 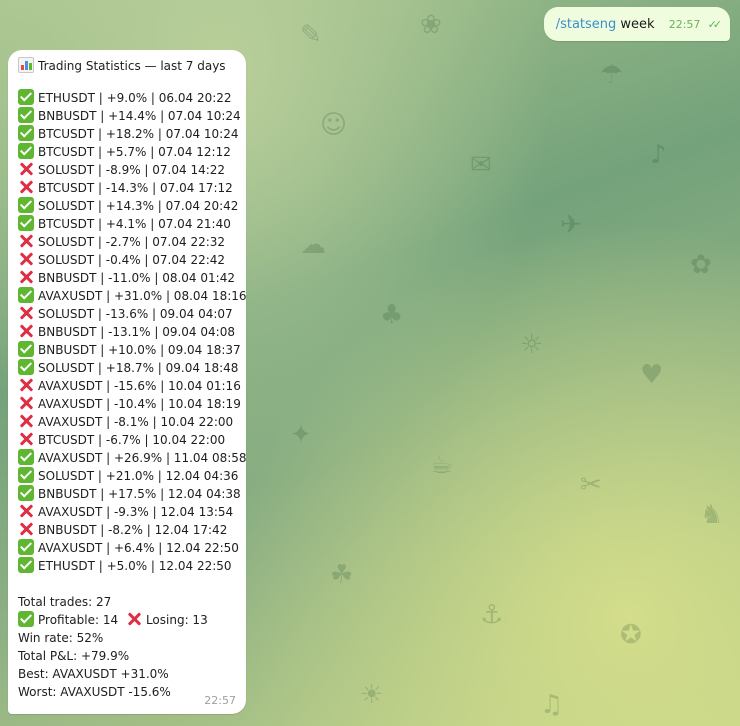 I want to click on trade-text: BNBUSDT | +14.4% | 07.04 10:24, so click(x=139, y=116).